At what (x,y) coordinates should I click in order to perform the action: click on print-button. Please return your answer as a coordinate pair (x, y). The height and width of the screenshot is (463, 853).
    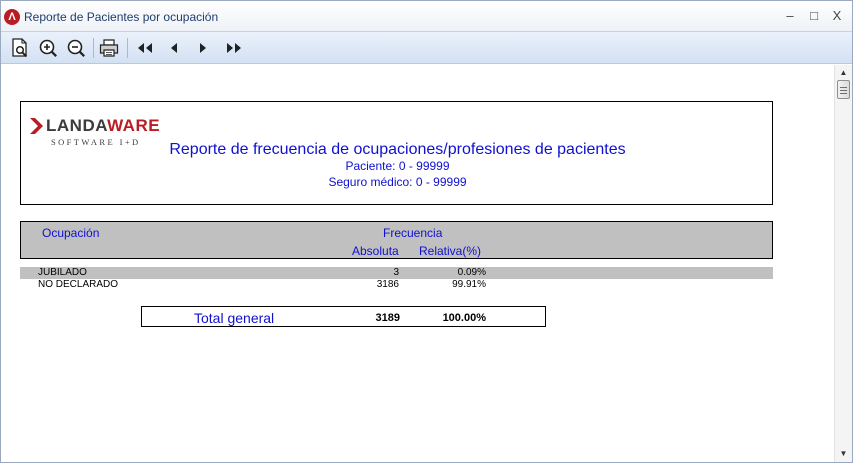
    Looking at the image, I should click on (109, 48).